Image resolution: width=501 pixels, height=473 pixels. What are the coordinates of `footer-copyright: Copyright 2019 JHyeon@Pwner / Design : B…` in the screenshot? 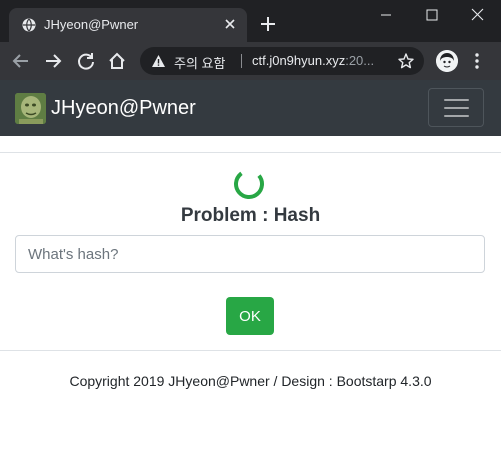 It's located at (250, 381).